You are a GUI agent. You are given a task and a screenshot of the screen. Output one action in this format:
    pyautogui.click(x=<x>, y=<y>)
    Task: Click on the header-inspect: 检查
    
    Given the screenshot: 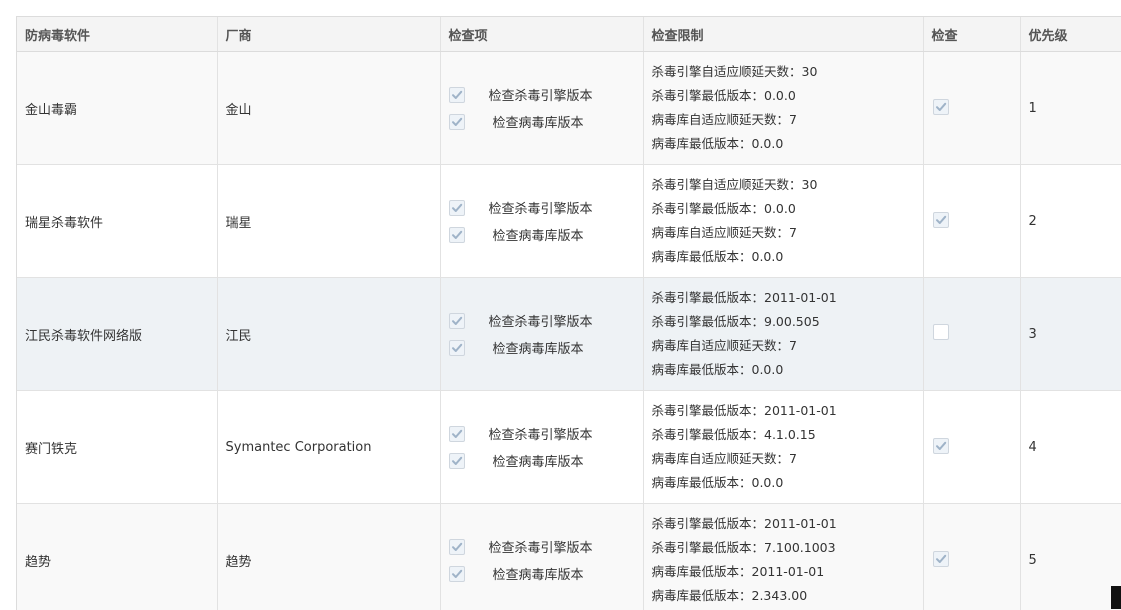 What is the action you would take?
    pyautogui.click(x=971, y=34)
    